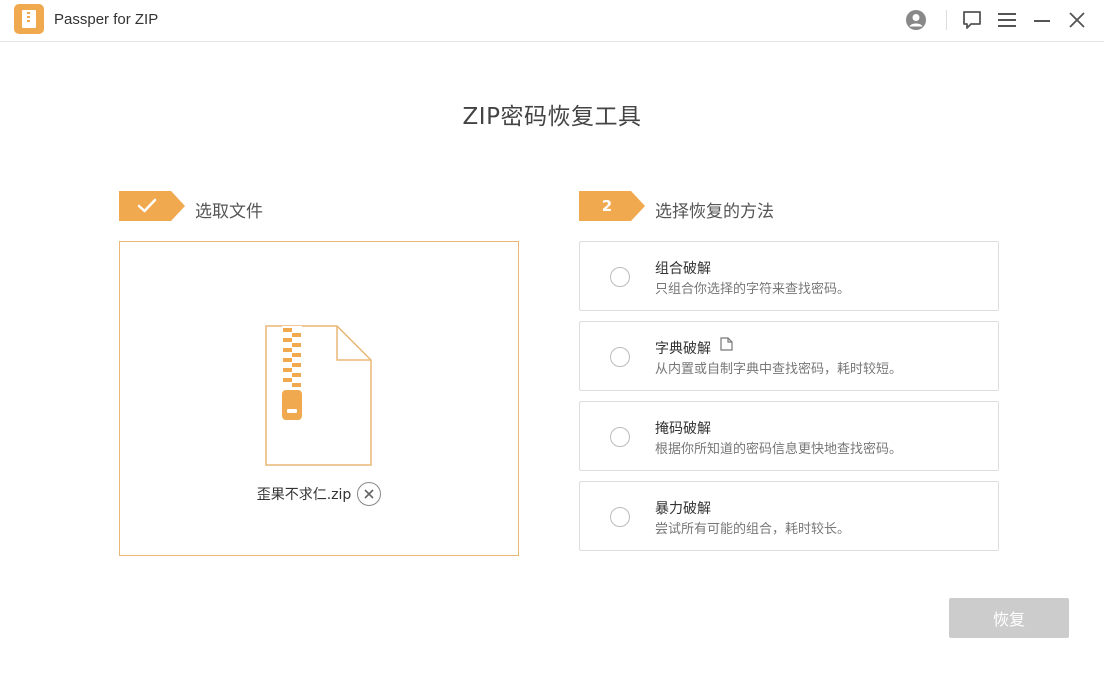 Image resolution: width=1104 pixels, height=676 pixels. Describe the element at coordinates (1007, 20) in the screenshot. I see `menu-icon` at that location.